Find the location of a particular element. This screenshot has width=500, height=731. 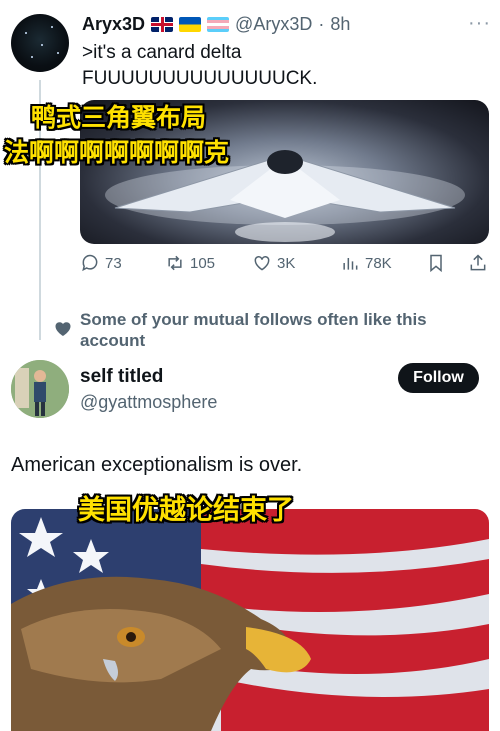

reply-button: 73 is located at coordinates (101, 263).